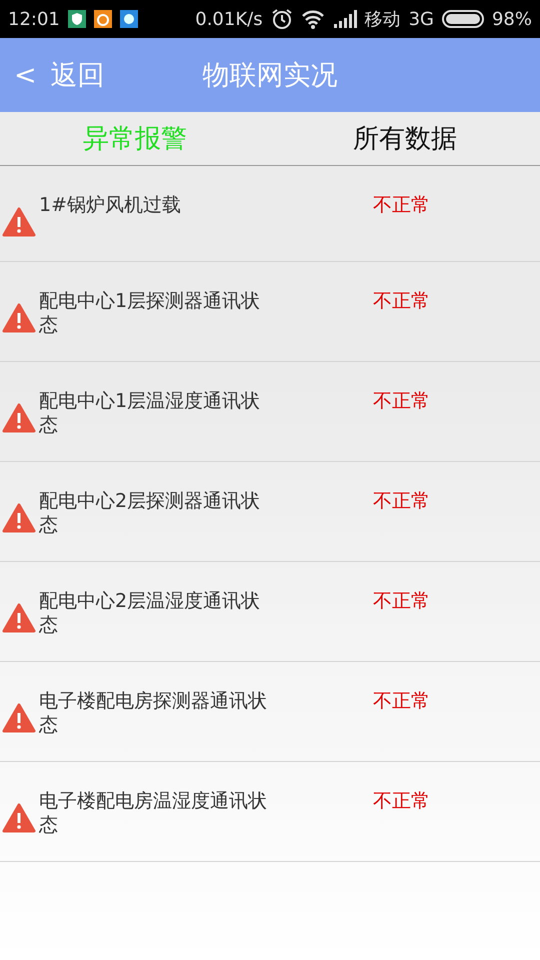  What do you see at coordinates (150, 513) in the screenshot?
I see `alarm-name: 配电中心2层探测器通讯状态` at bounding box center [150, 513].